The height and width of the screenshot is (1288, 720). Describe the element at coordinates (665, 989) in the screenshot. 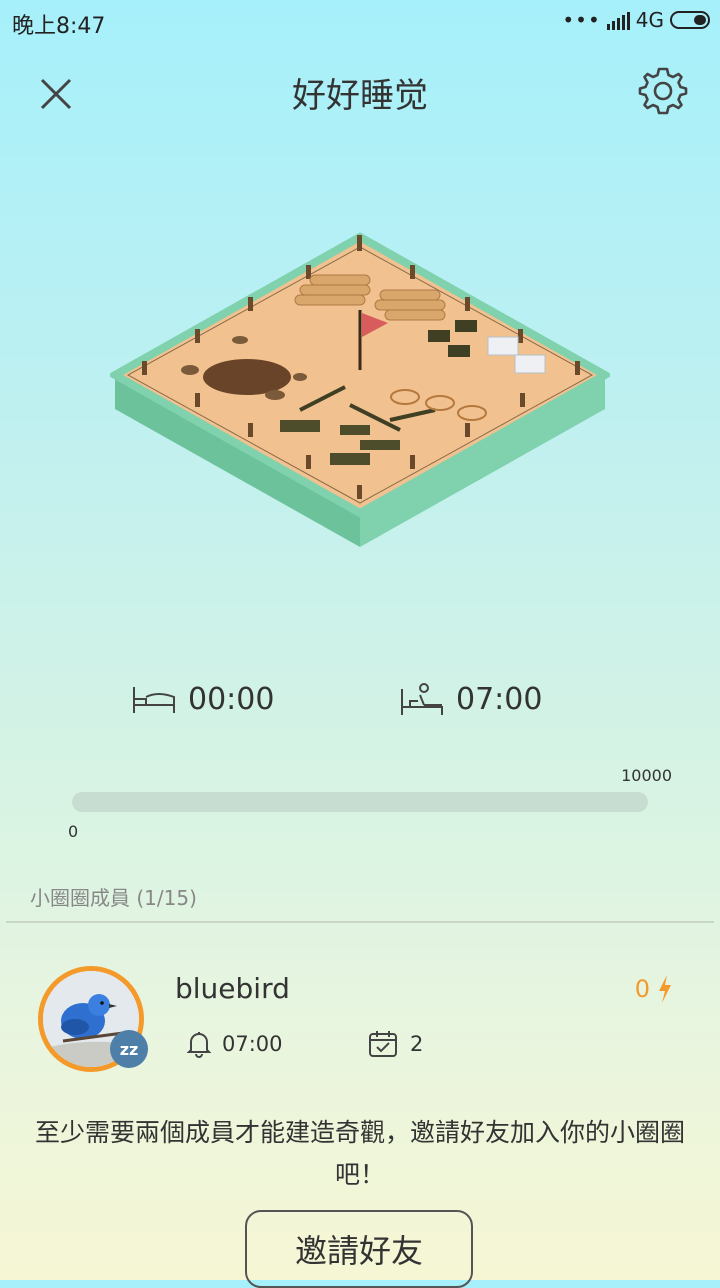

I see `lightning-icon` at that location.